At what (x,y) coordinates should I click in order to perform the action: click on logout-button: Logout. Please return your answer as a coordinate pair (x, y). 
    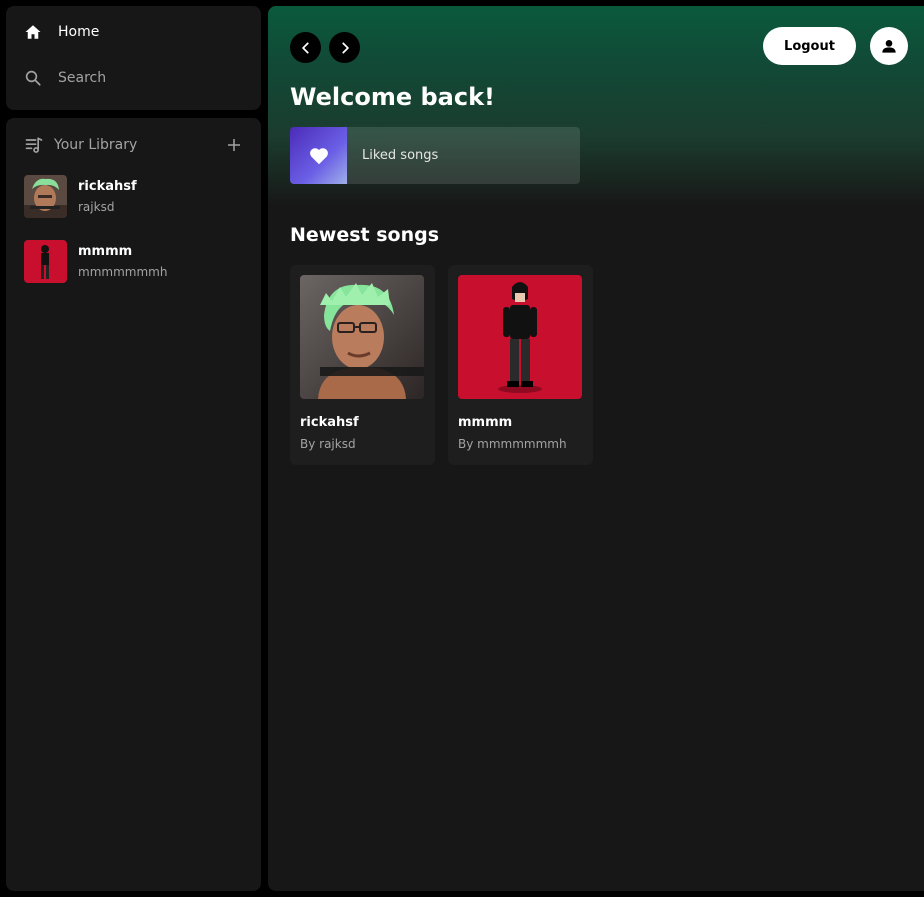
    Looking at the image, I should click on (809, 46).